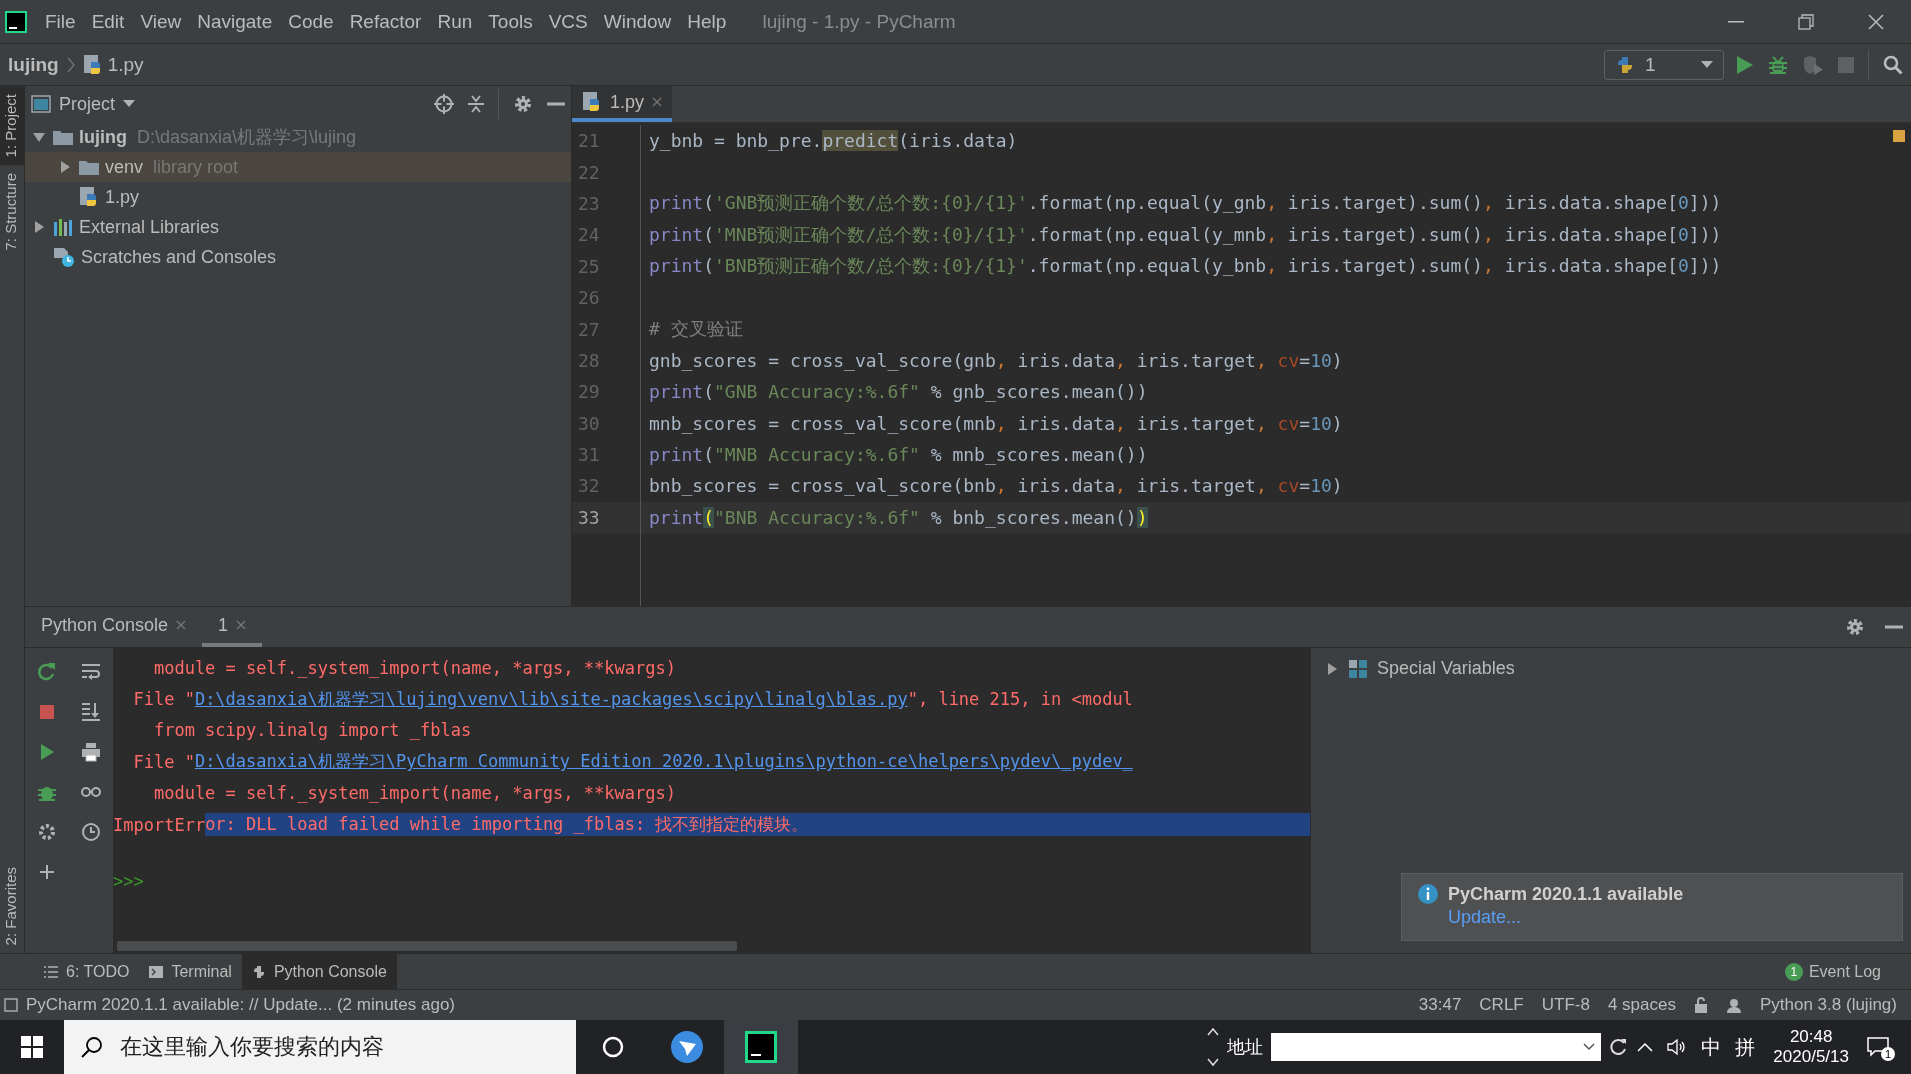  What do you see at coordinates (60, 21) in the screenshot?
I see `menu-item: File` at bounding box center [60, 21].